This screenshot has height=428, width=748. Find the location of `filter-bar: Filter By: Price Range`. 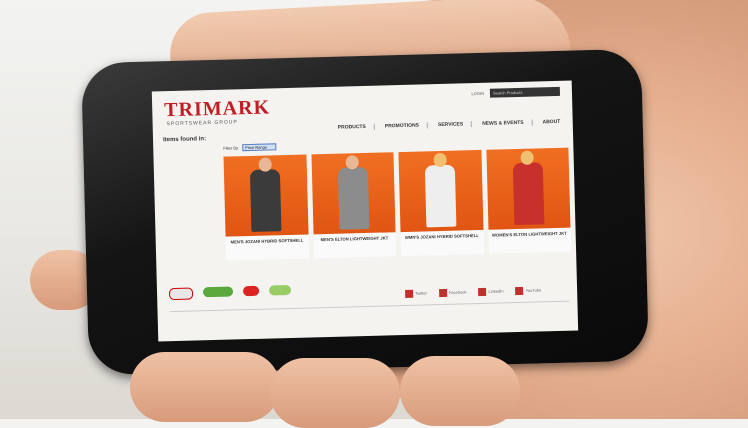

filter-bar: Filter By: Price Range is located at coordinates (249, 147).